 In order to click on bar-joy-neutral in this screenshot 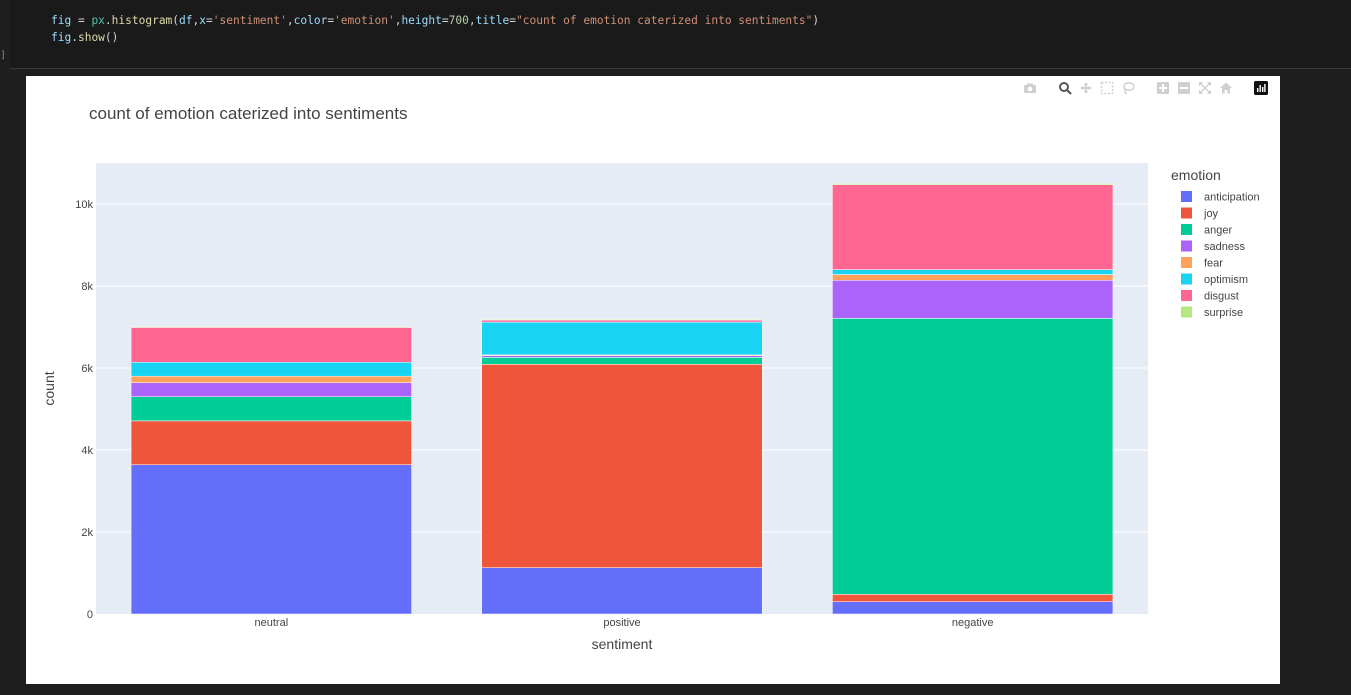, I will do `click(271, 443)`.